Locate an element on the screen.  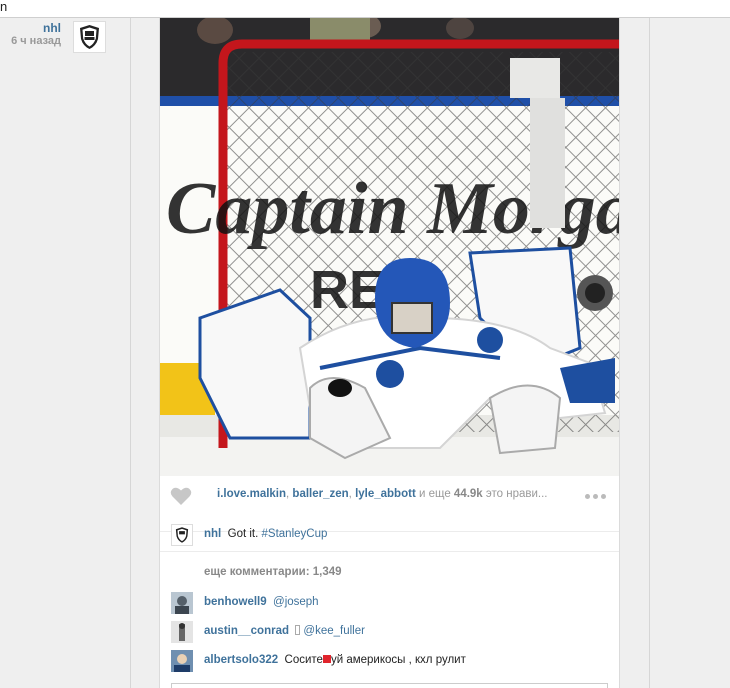
caption-row: nhl Got it. #StanleyCup is located at coordinates (389, 535).